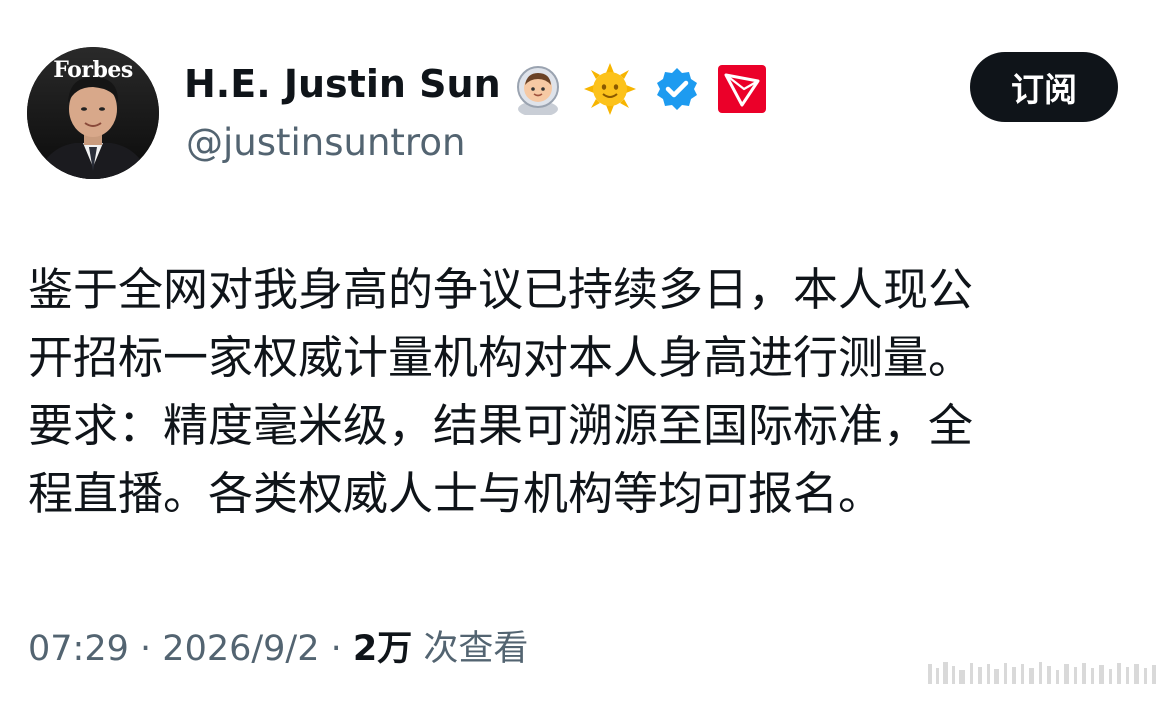 The height and width of the screenshot is (704, 1170). Describe the element at coordinates (78, 649) in the screenshot. I see `tweet-time: 07:29` at that location.